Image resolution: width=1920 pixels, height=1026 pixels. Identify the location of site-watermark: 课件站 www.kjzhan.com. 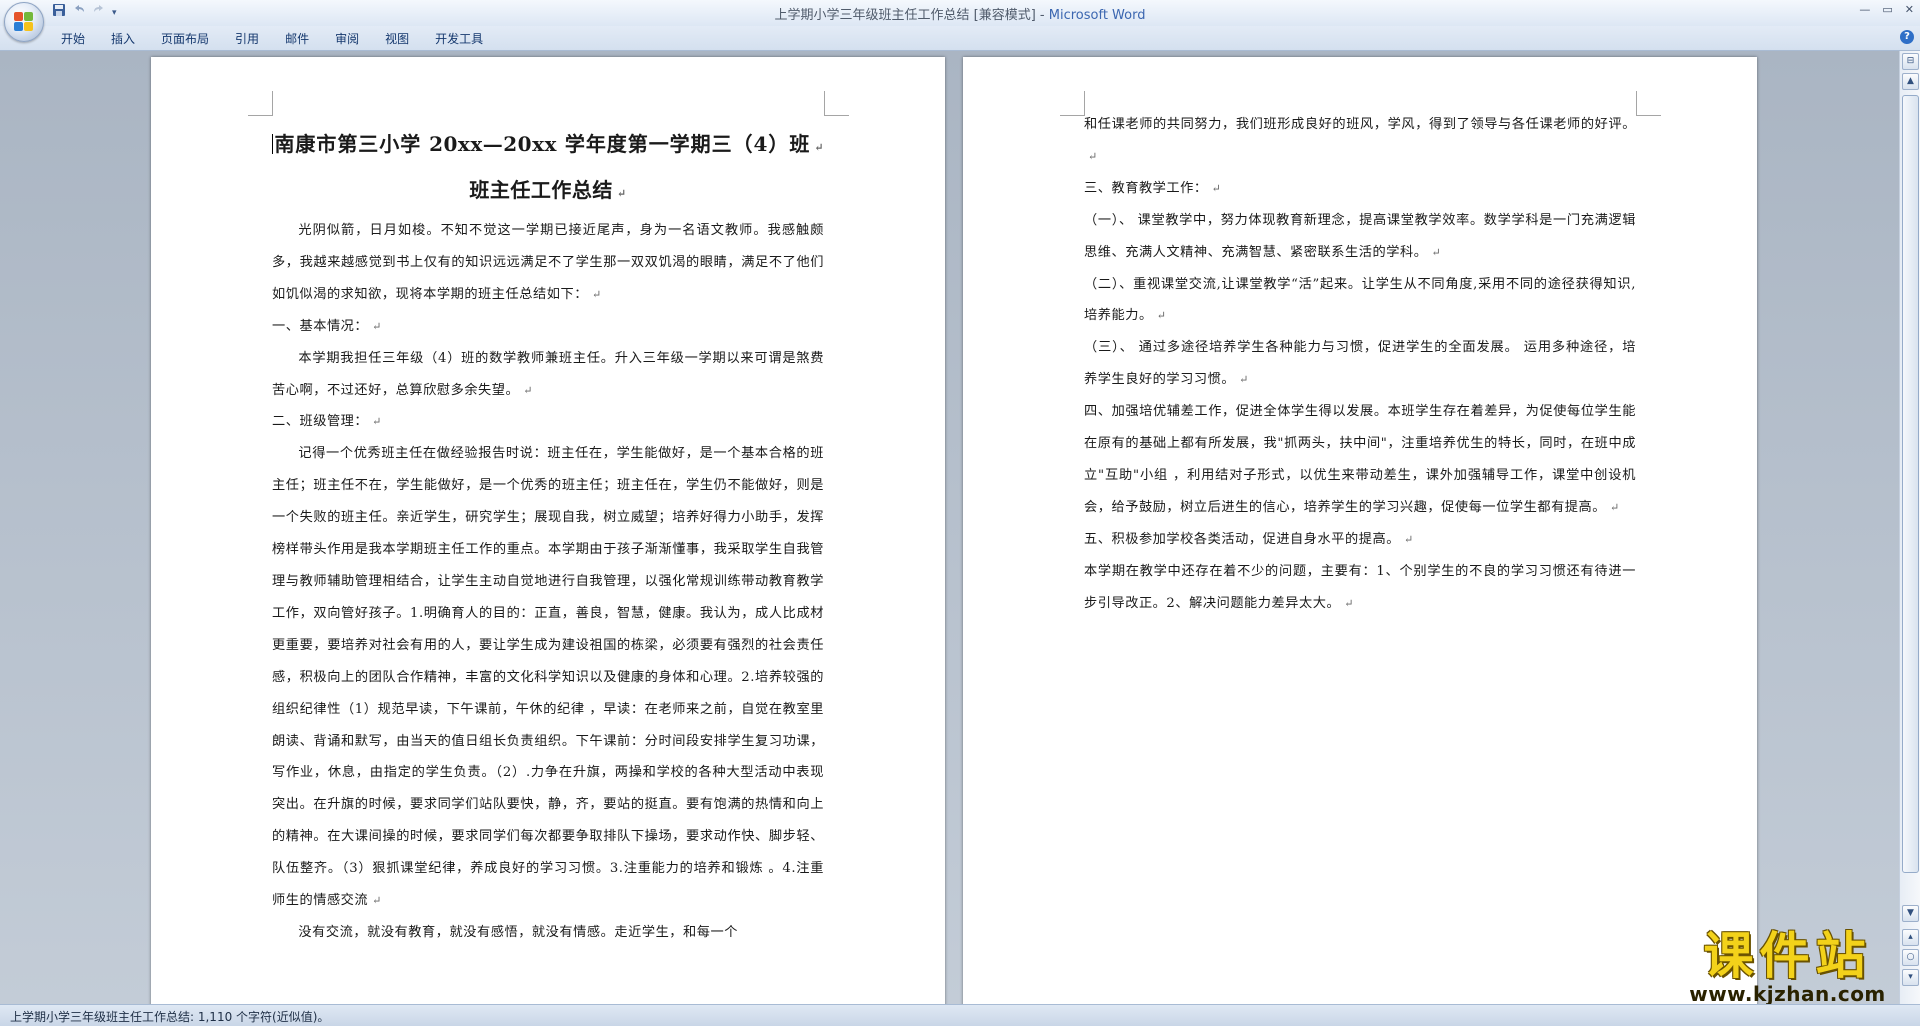
(1787, 968).